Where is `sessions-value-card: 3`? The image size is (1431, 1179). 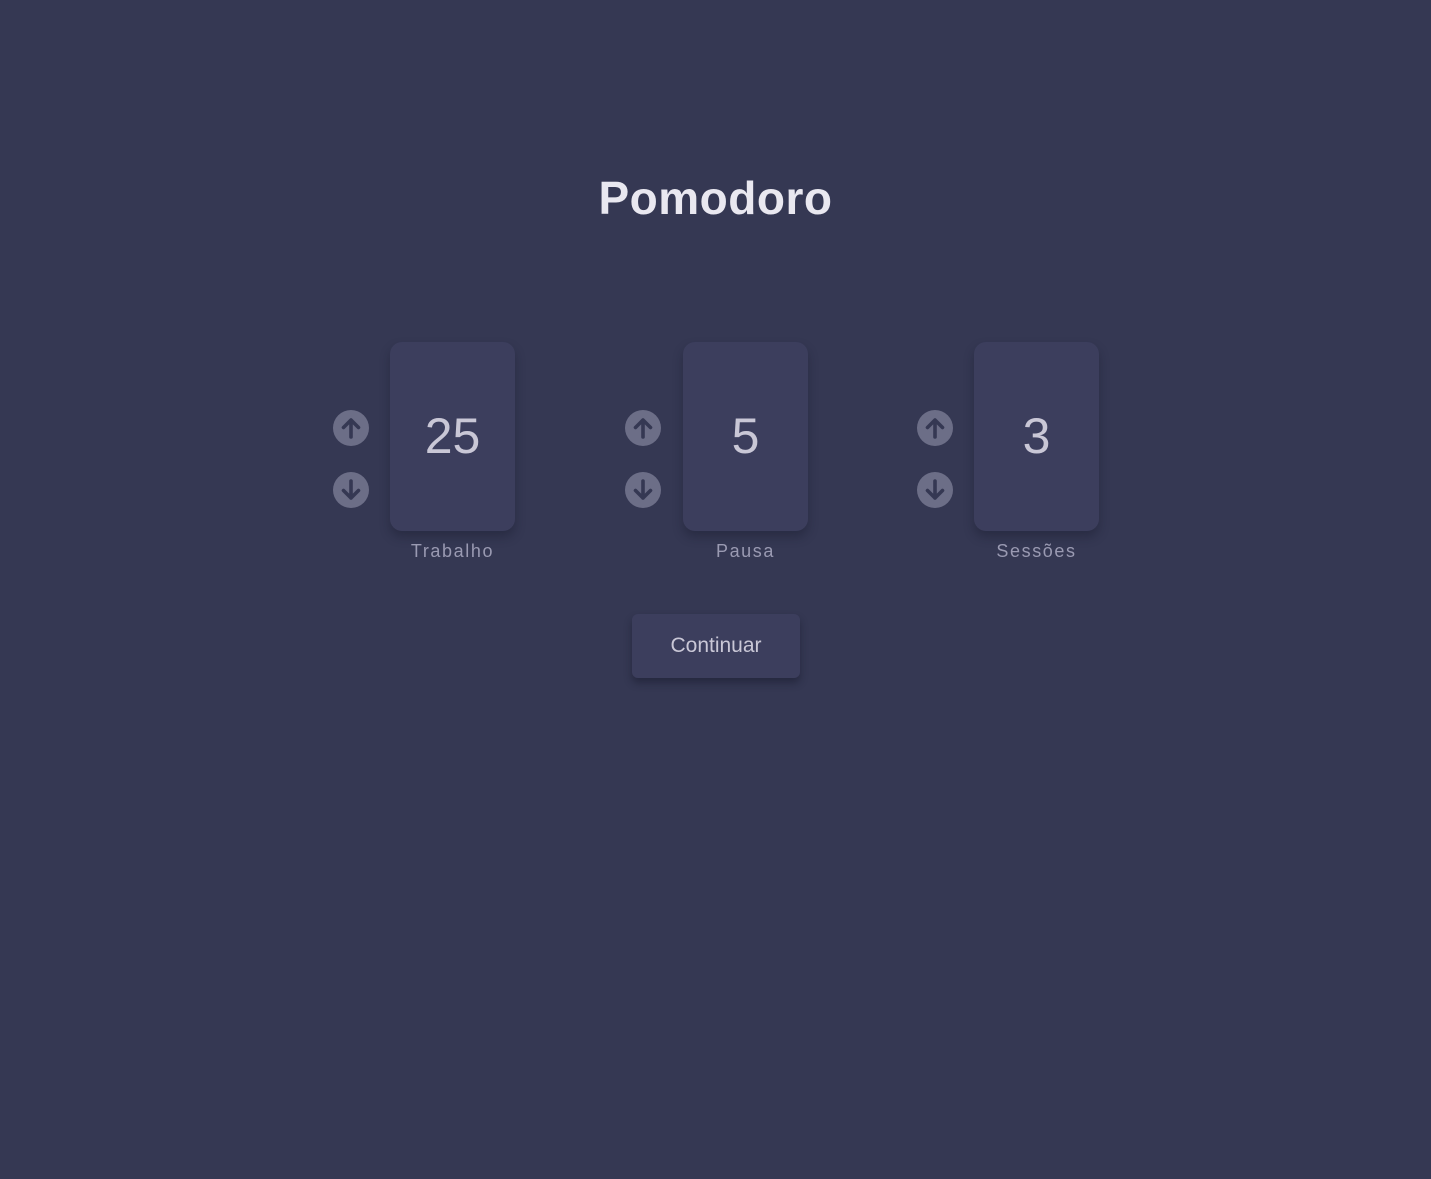
sessions-value-card: 3 is located at coordinates (1036, 436).